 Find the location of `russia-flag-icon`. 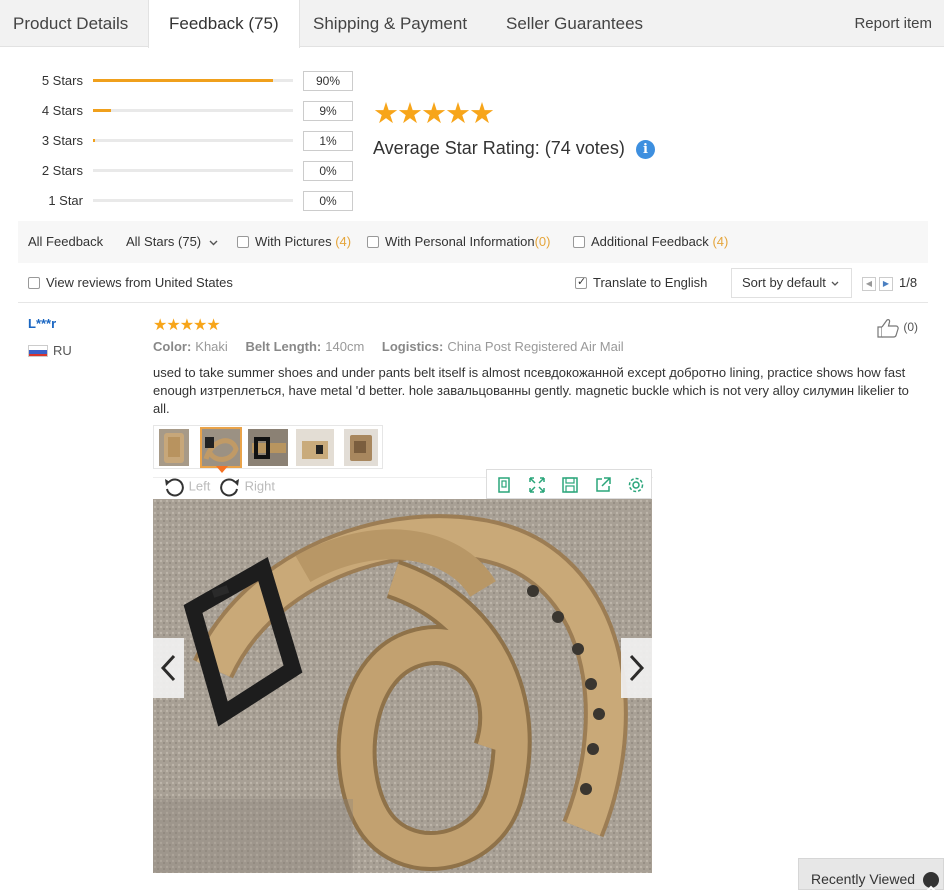

russia-flag-icon is located at coordinates (38, 351).